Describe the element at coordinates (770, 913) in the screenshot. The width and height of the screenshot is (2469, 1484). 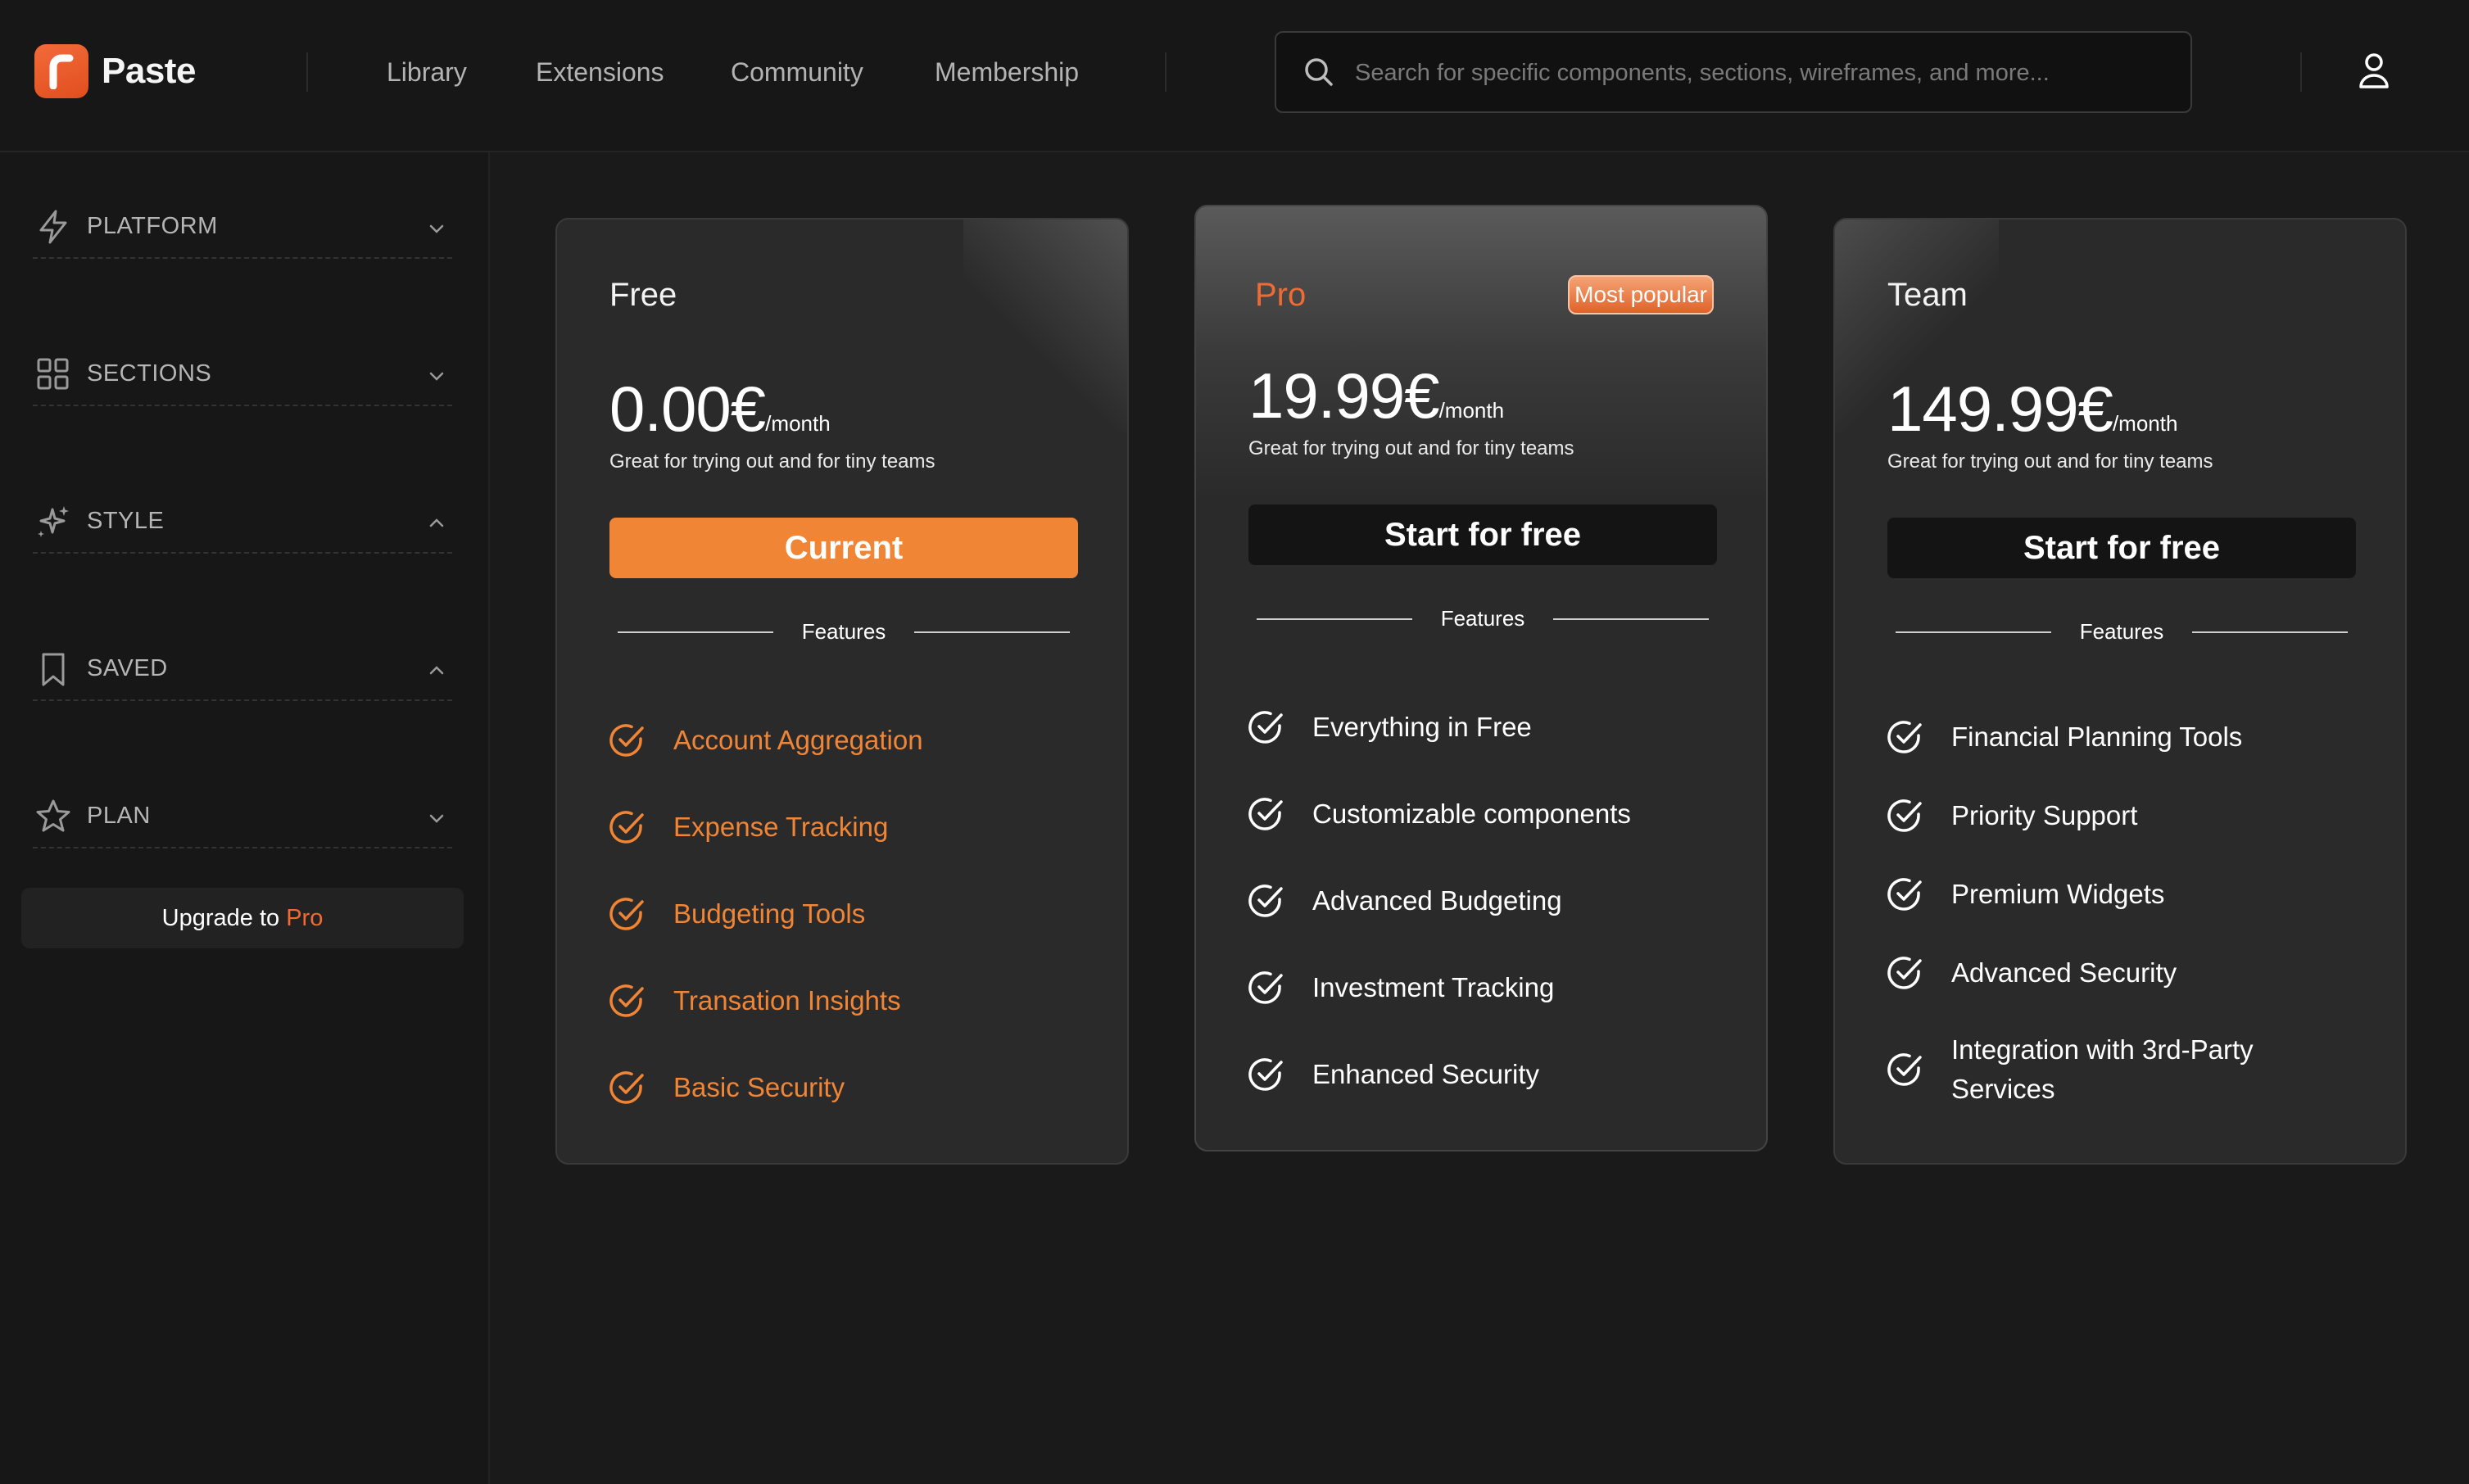
I see `feature-label: Budgeting Tools` at that location.